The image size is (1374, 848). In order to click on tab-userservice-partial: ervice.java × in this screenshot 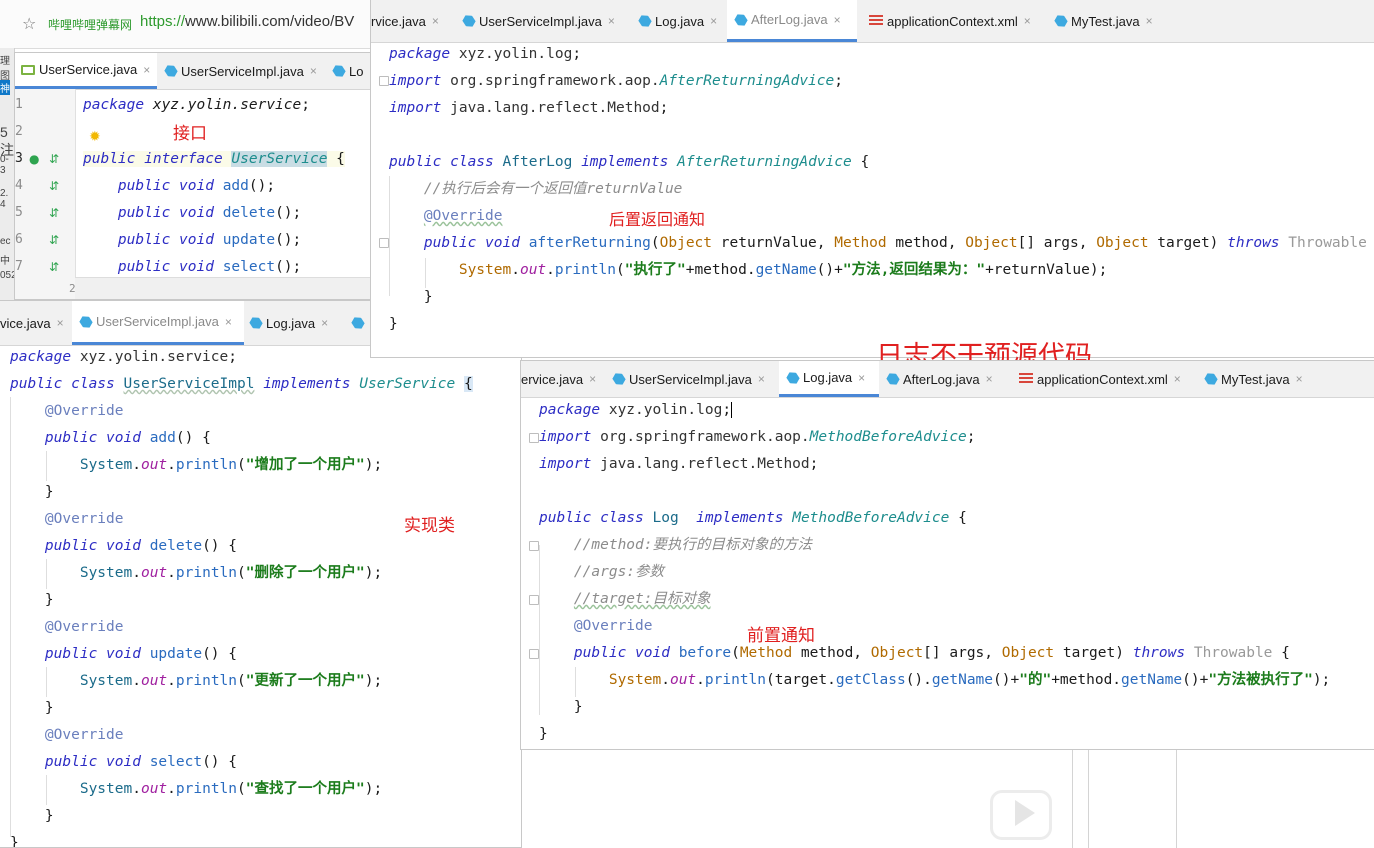, I will do `click(561, 379)`.